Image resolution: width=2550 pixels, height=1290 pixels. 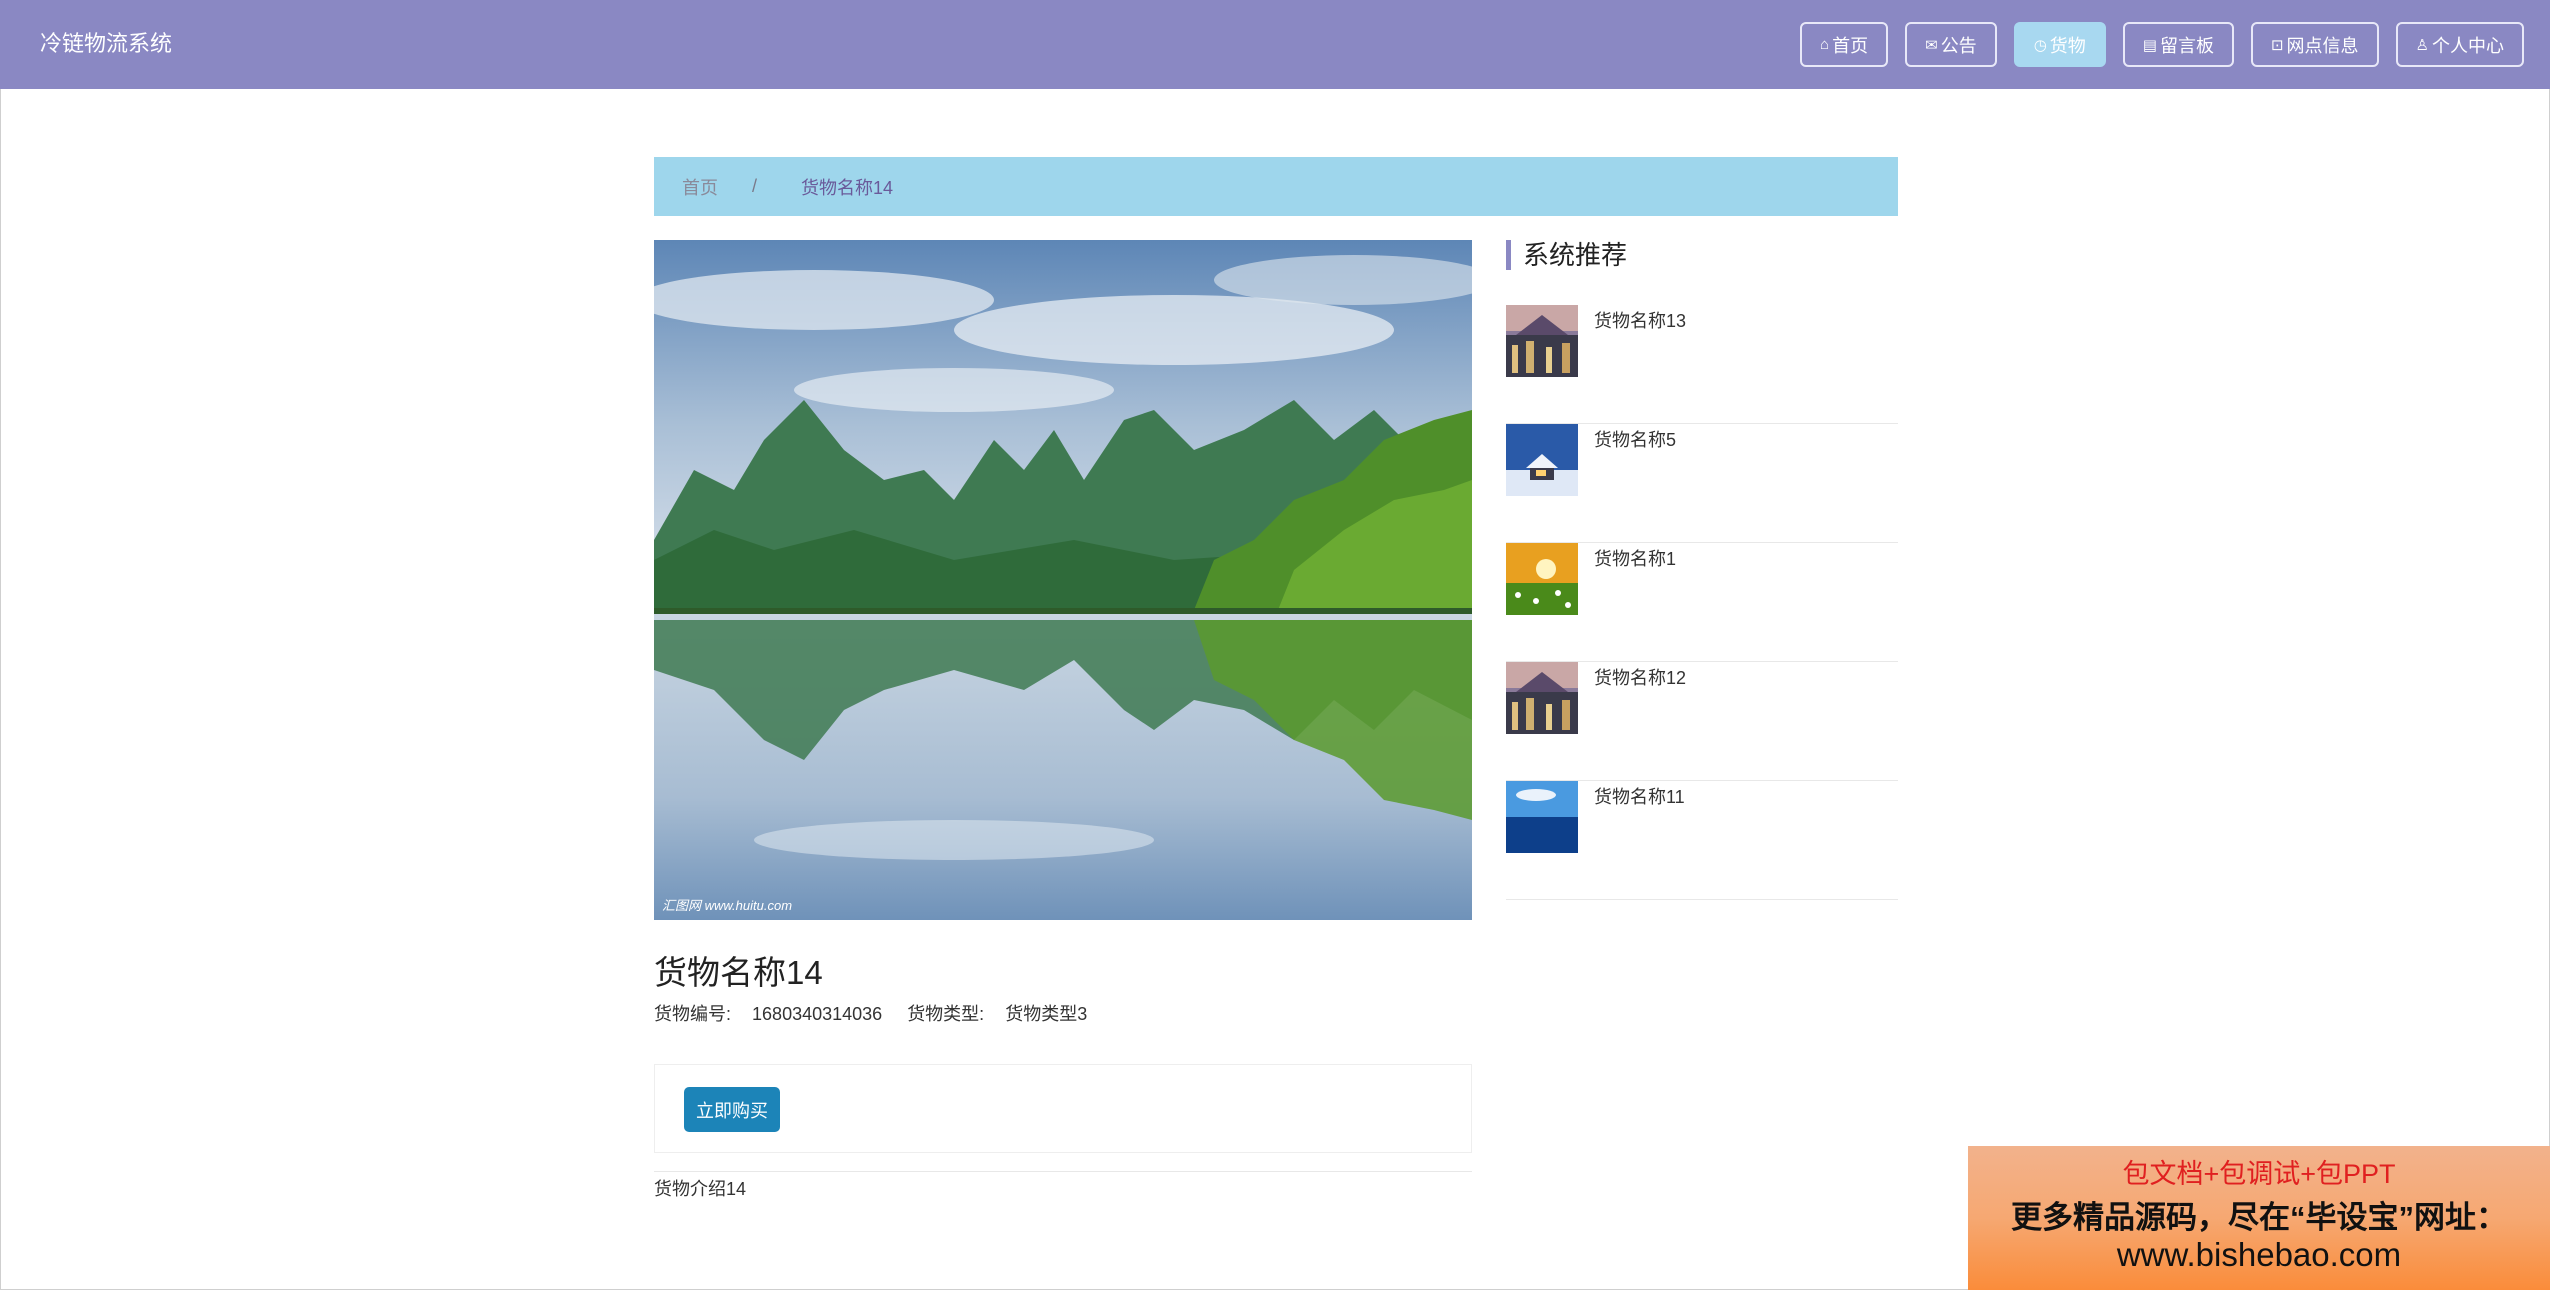 What do you see at coordinates (2259, 1255) in the screenshot?
I see `ad-url: www.bishebao.com` at bounding box center [2259, 1255].